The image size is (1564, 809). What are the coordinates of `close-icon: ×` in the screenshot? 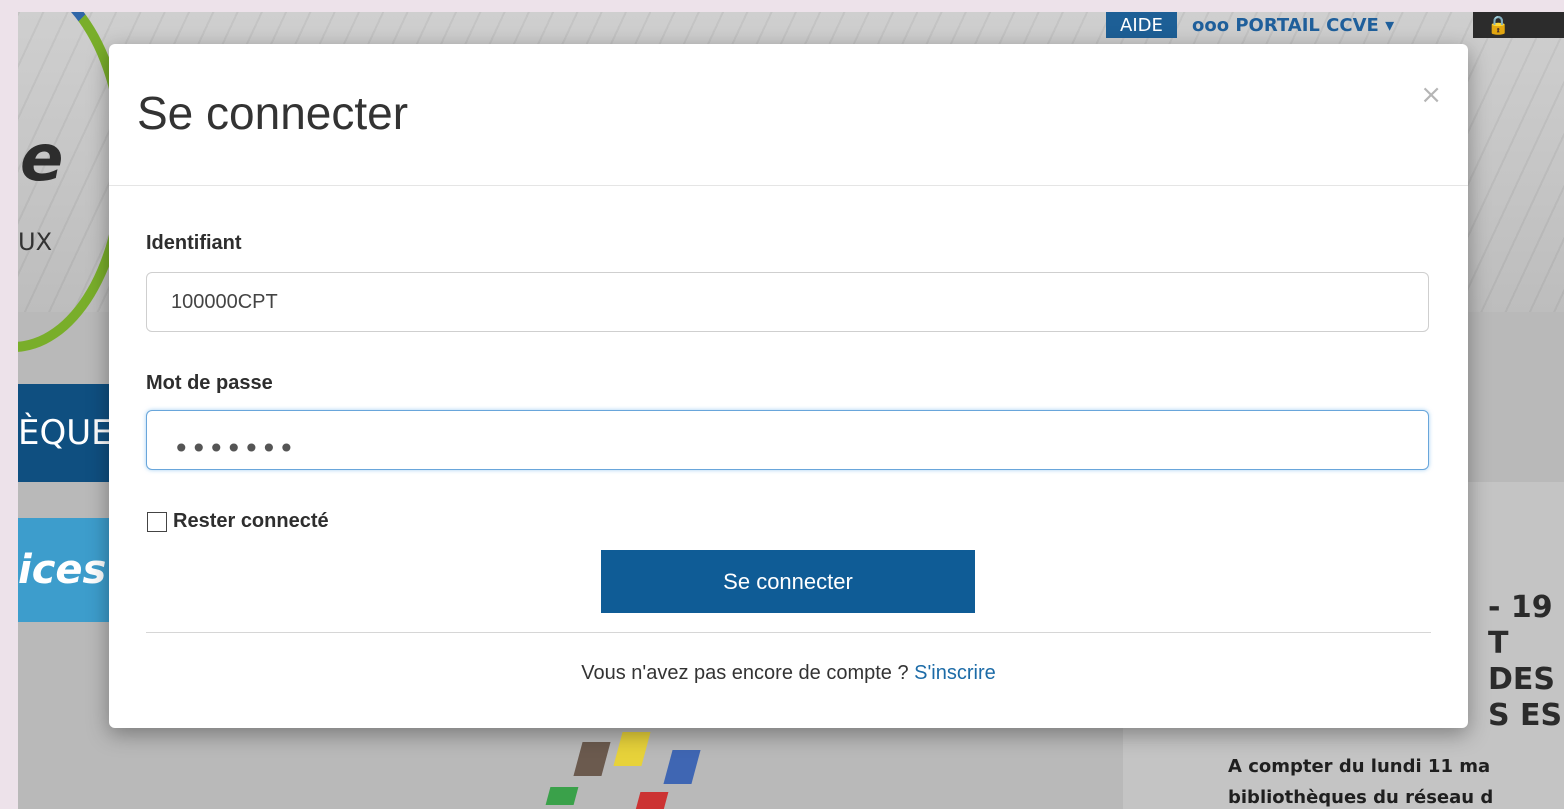 It's located at (1431, 95).